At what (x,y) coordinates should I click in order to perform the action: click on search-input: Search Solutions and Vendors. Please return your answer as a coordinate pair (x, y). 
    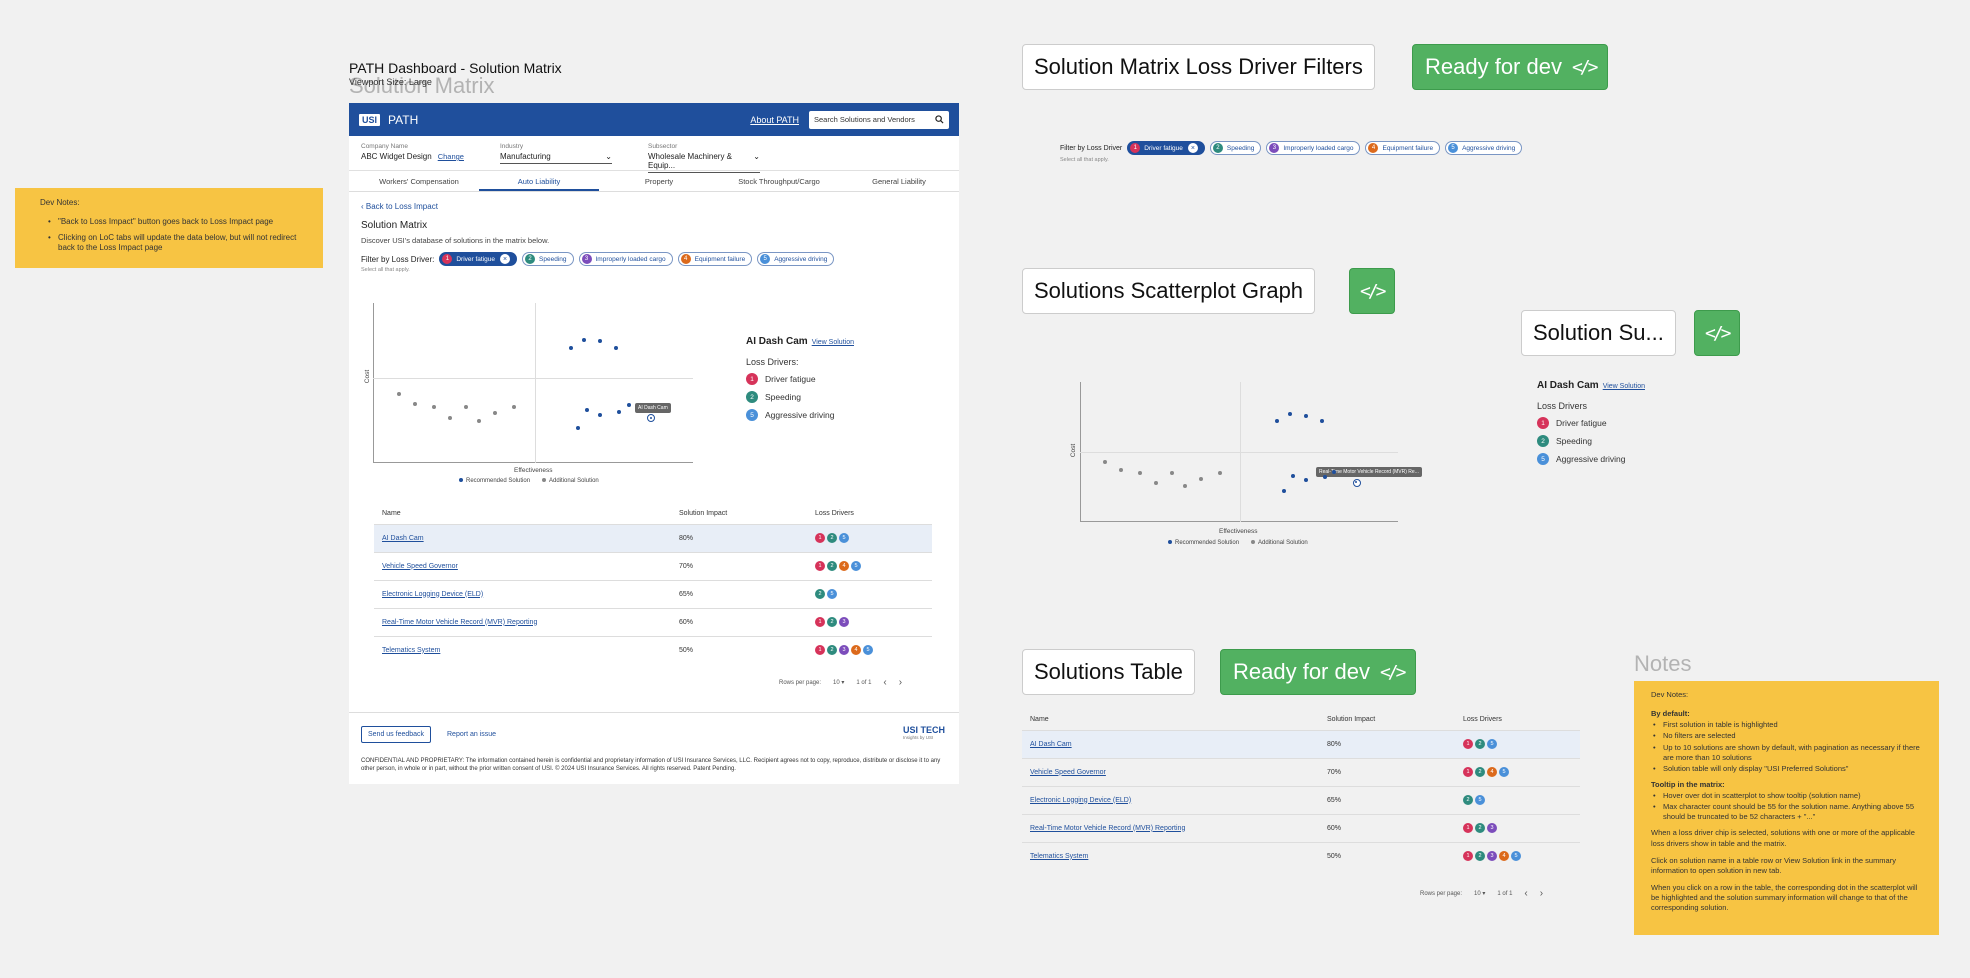
    Looking at the image, I should click on (879, 119).